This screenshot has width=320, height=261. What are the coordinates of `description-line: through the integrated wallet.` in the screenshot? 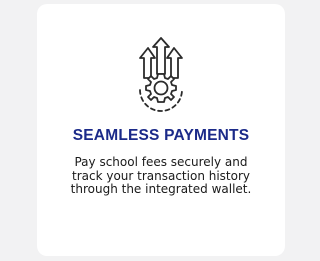 It's located at (161, 189).